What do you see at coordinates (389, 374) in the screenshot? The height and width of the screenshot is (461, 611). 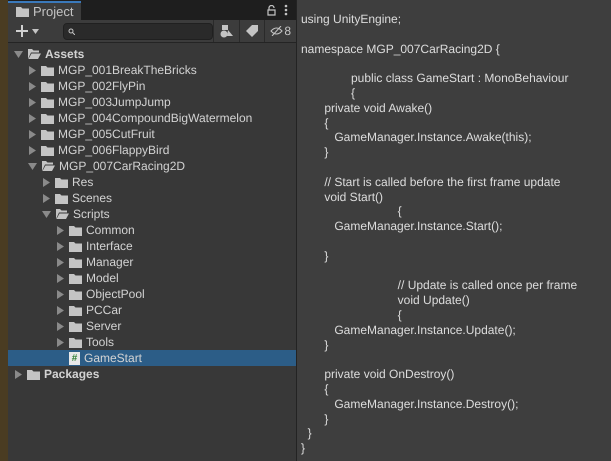 I see `code-line: private void OnDestroy()` at bounding box center [389, 374].